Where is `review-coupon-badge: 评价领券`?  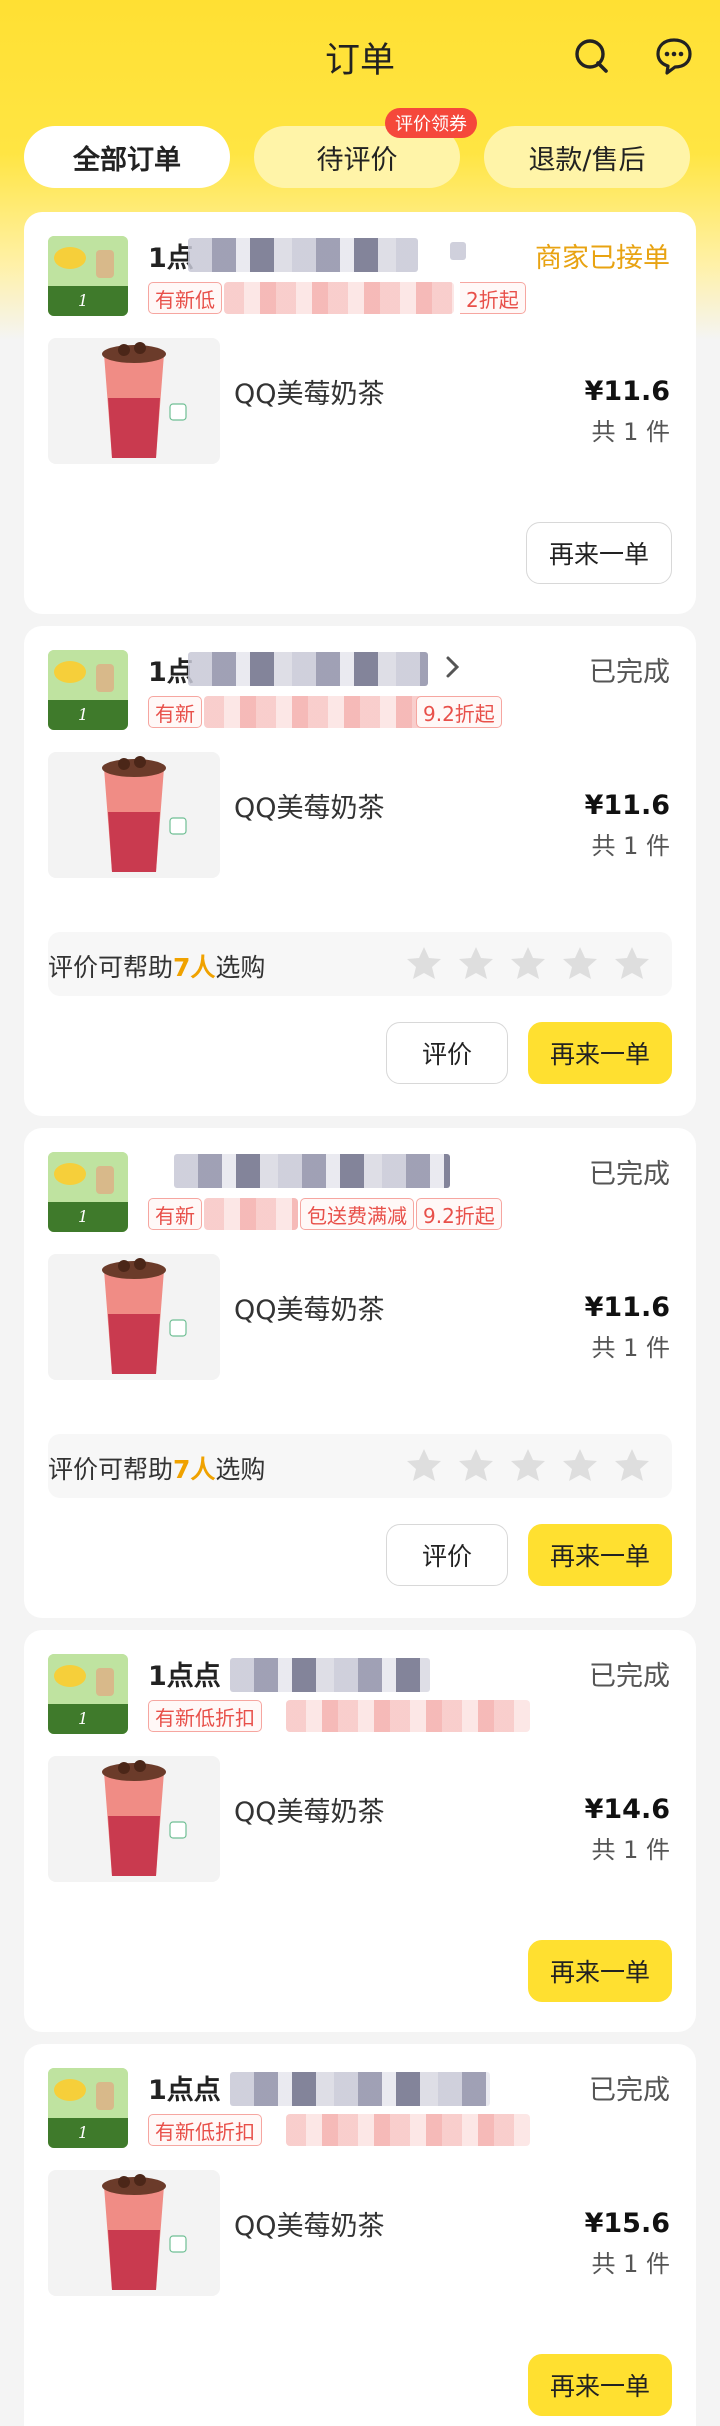
review-coupon-badge: 评价领券 is located at coordinates (431, 123).